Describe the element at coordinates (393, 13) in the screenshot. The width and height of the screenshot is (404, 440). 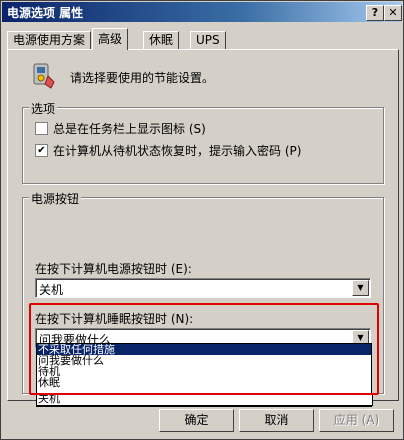
I see `close-button: ✕` at that location.